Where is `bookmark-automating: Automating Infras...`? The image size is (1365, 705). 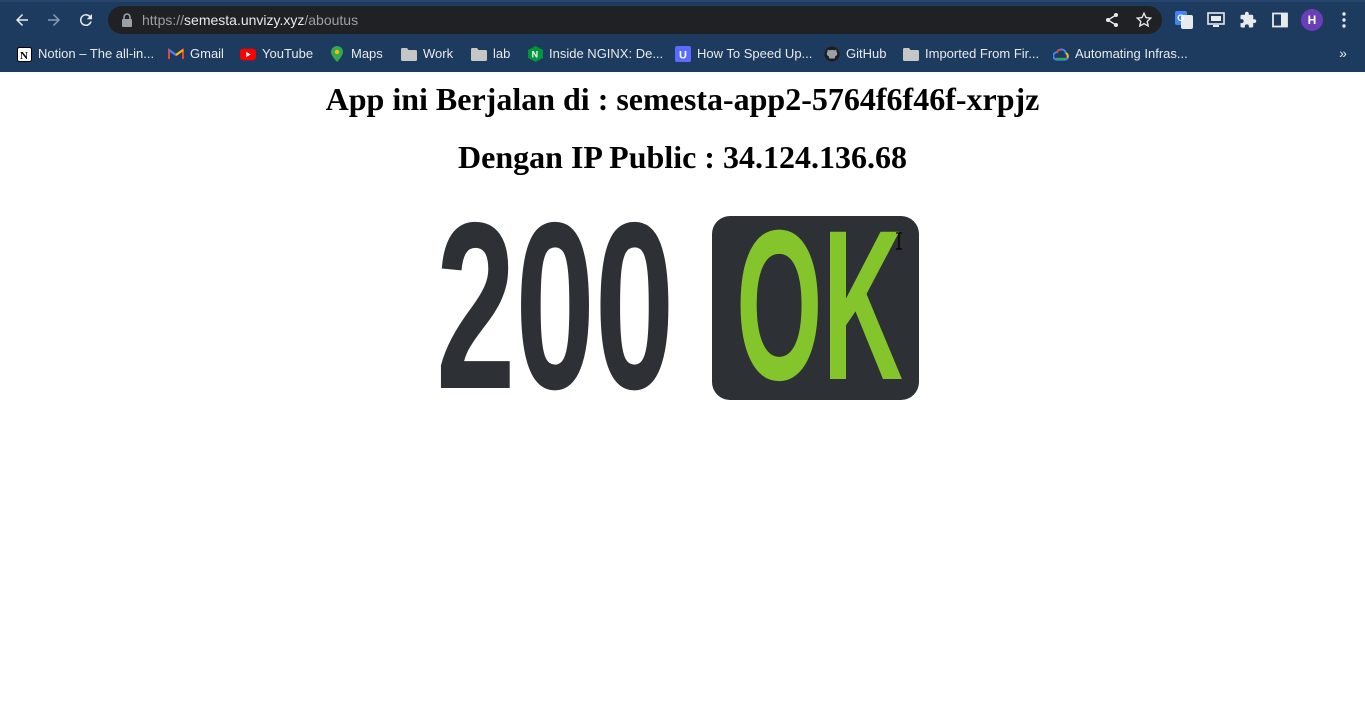
bookmark-automating: Automating Infras... is located at coordinates (1120, 54).